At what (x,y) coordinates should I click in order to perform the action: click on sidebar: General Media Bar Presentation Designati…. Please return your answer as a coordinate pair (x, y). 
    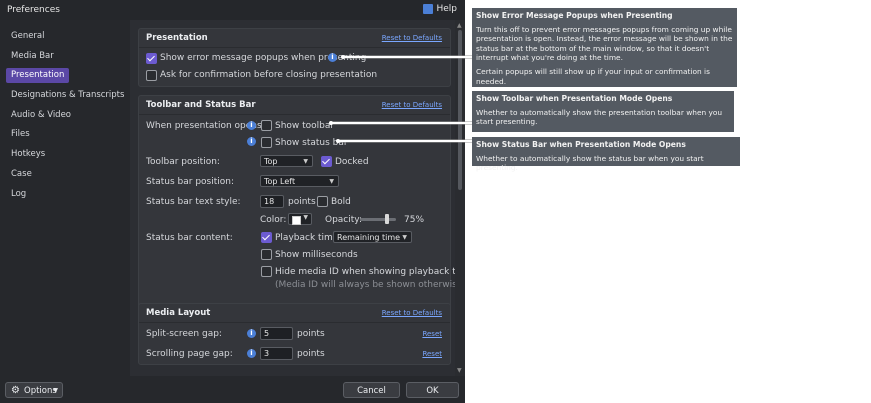
    Looking at the image, I should click on (65, 198).